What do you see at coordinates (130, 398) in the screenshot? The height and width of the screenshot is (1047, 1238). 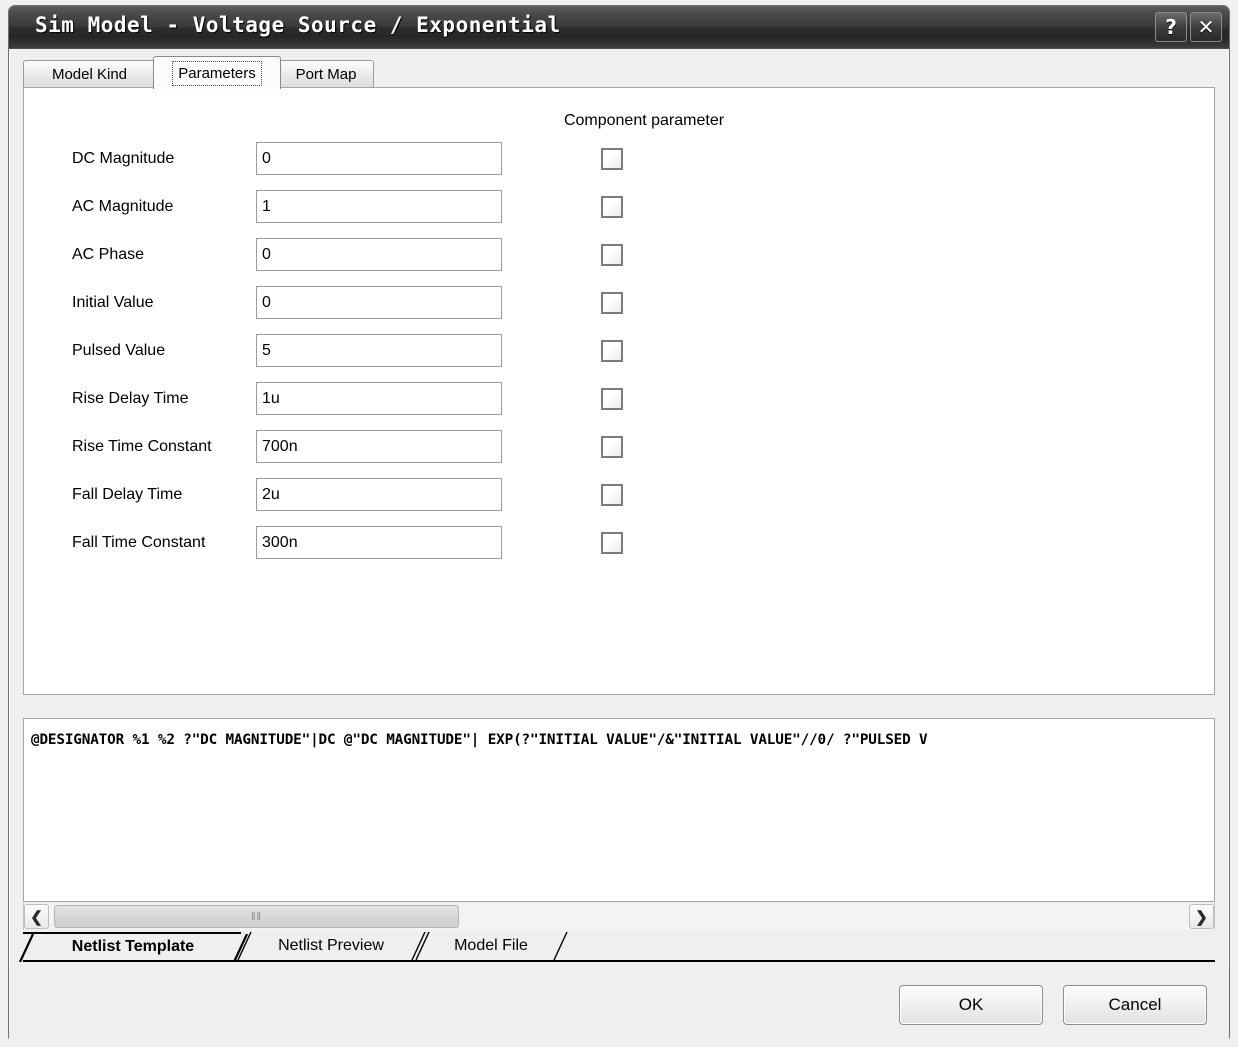 I see `parameter-label: Rise Delay Time` at bounding box center [130, 398].